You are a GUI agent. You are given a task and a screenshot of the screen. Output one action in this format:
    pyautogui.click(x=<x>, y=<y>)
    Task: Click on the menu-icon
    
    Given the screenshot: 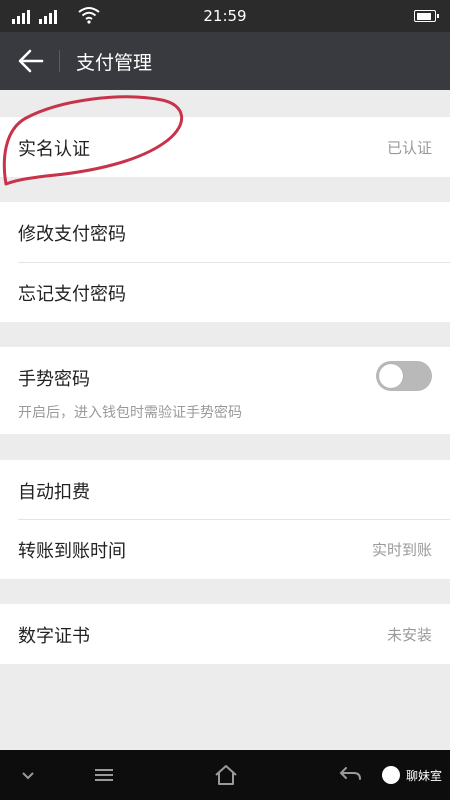 What is the action you would take?
    pyautogui.click(x=104, y=775)
    